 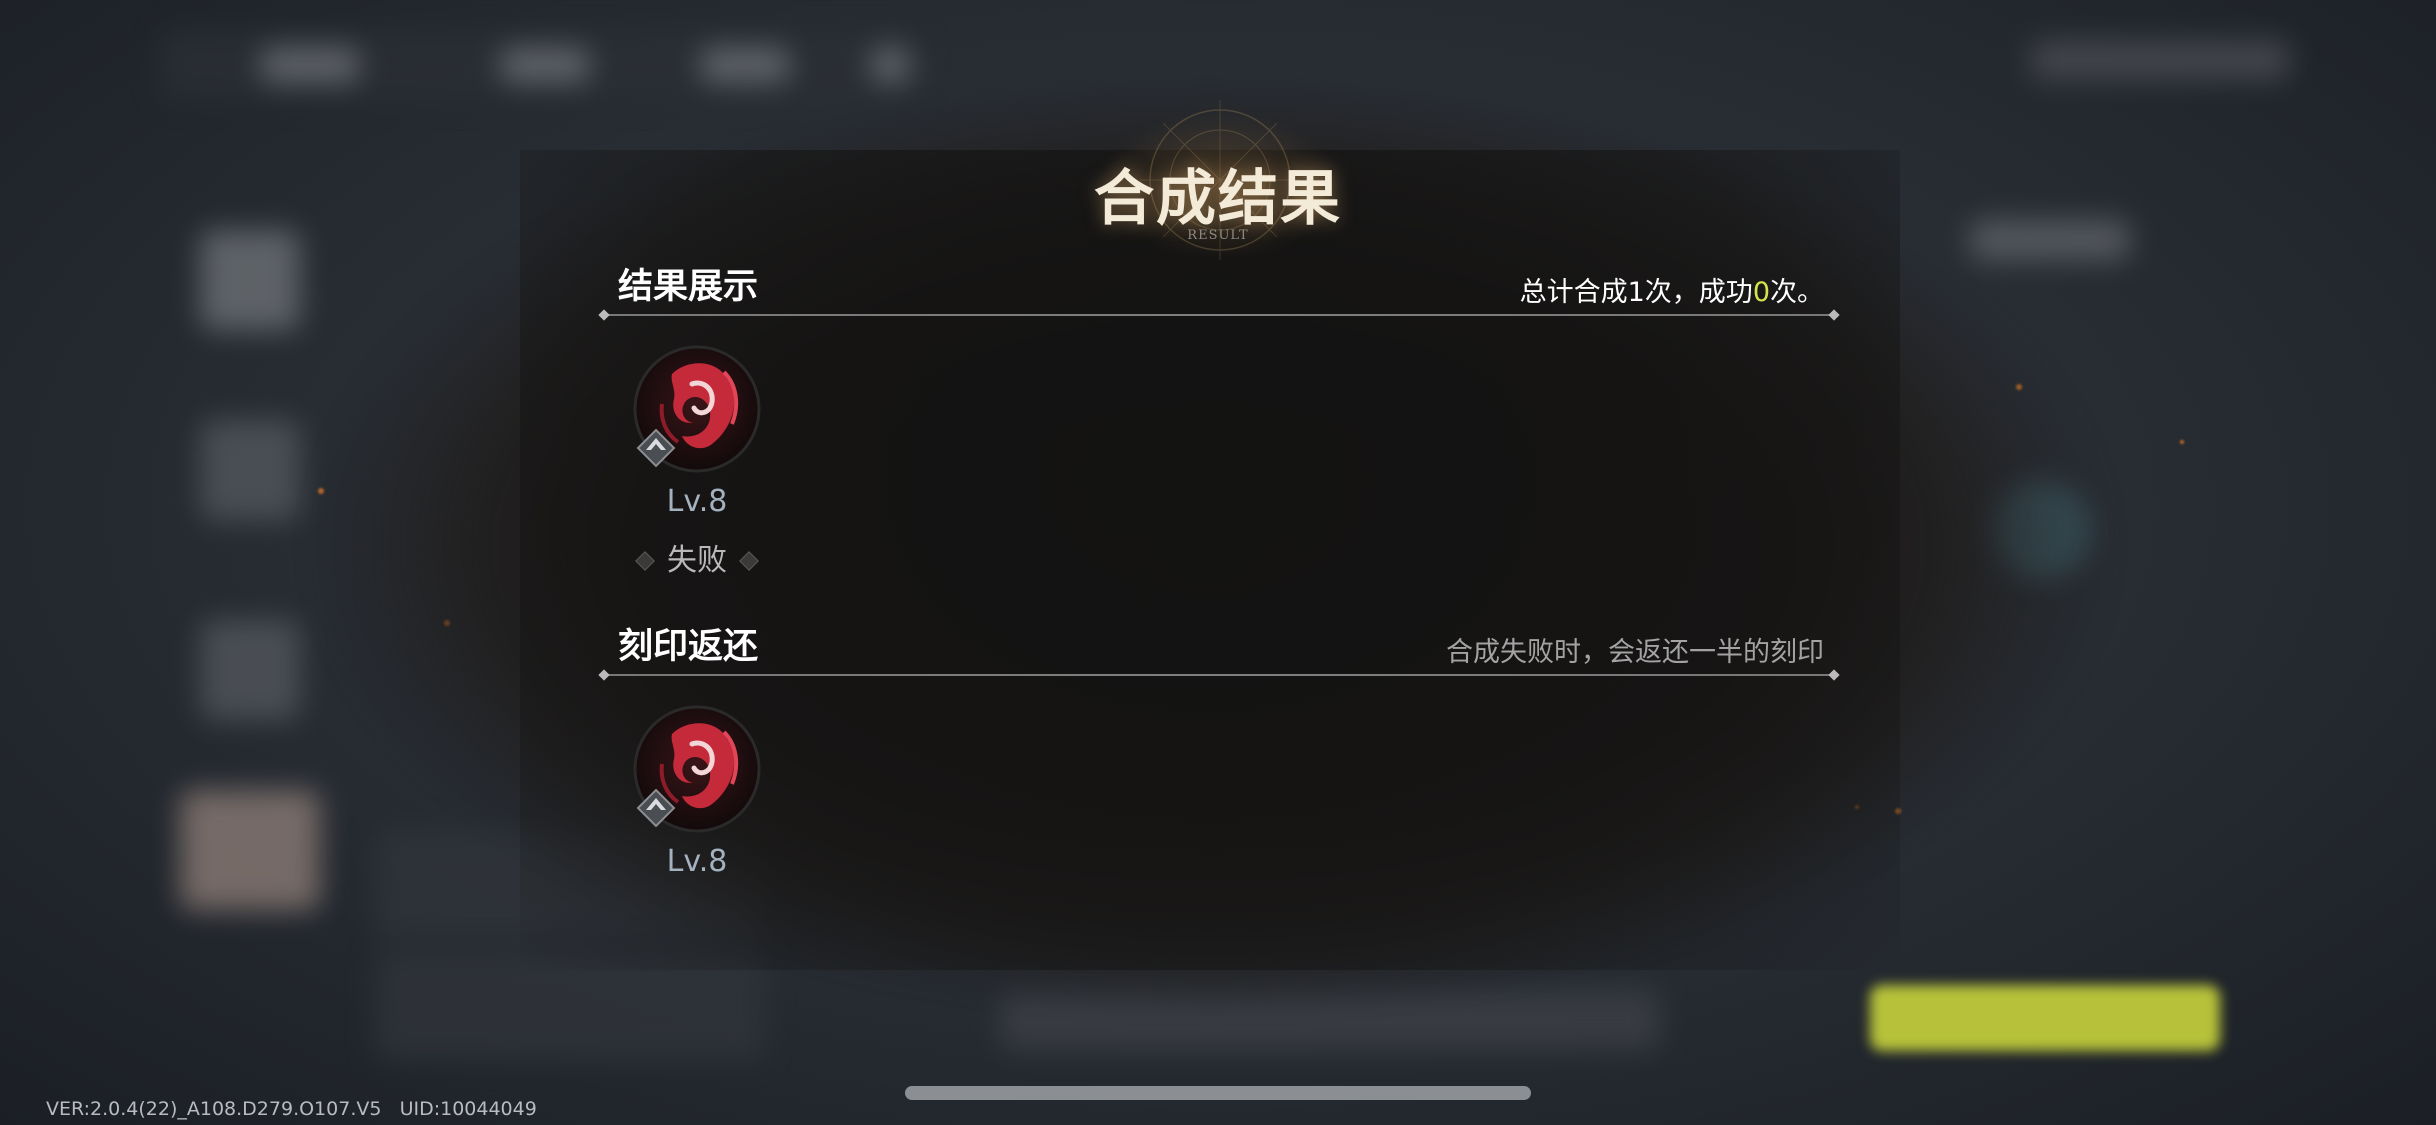 I want to click on dialog-title: 合成结果, so click(x=1218, y=199).